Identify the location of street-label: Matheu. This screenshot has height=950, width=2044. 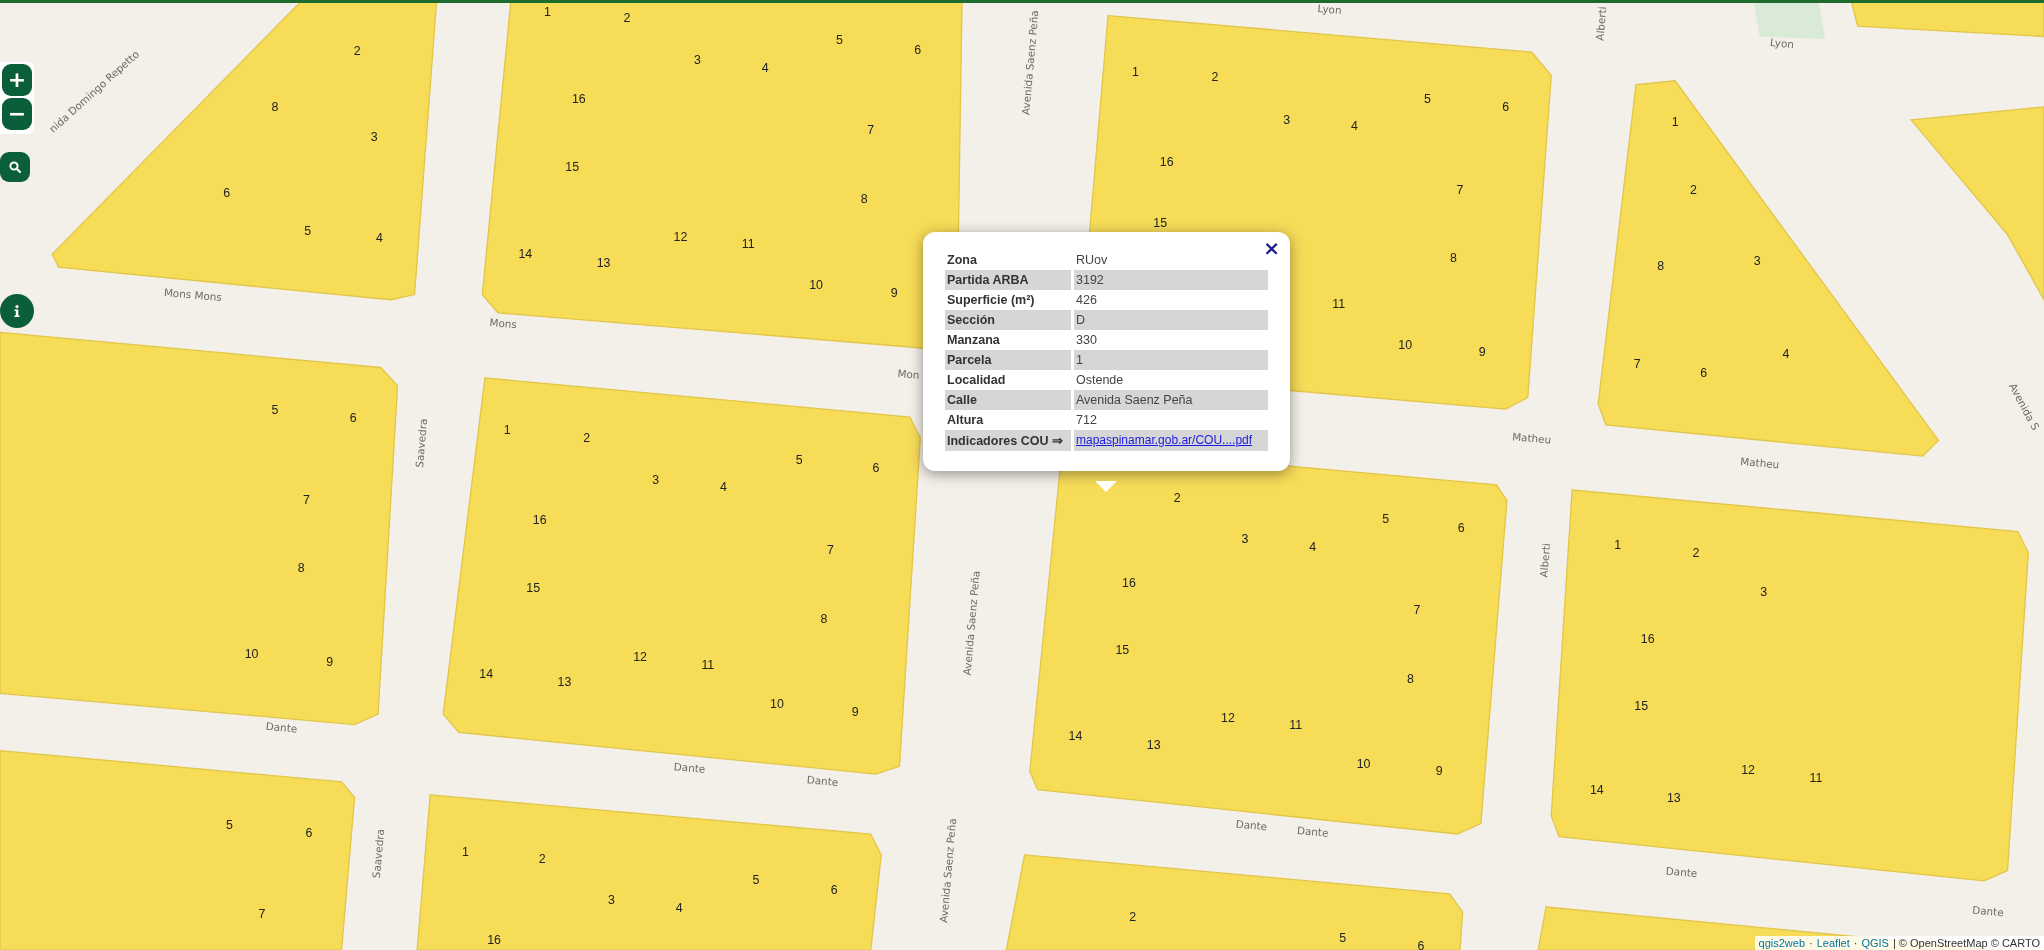
(1531, 438).